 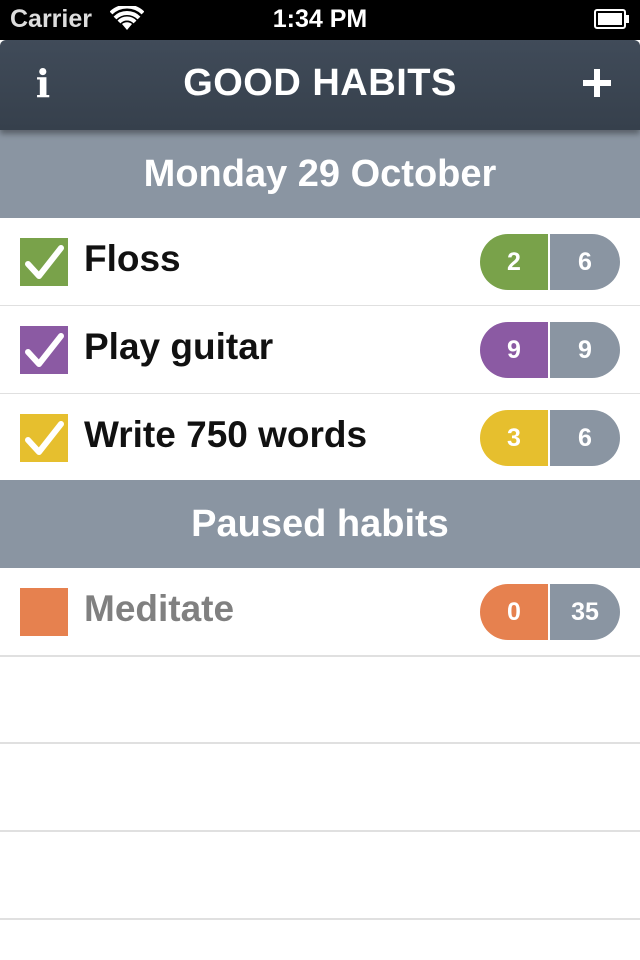 I want to click on clock: 1:34 PM, so click(x=320, y=19).